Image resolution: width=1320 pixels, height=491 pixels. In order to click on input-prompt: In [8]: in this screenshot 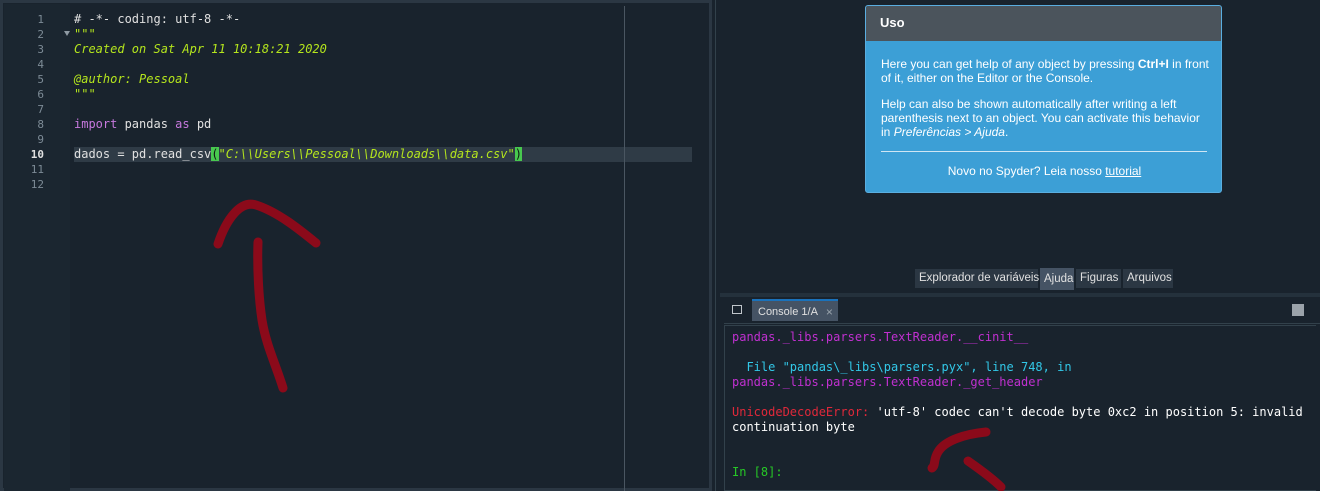, I will do `click(757, 472)`.